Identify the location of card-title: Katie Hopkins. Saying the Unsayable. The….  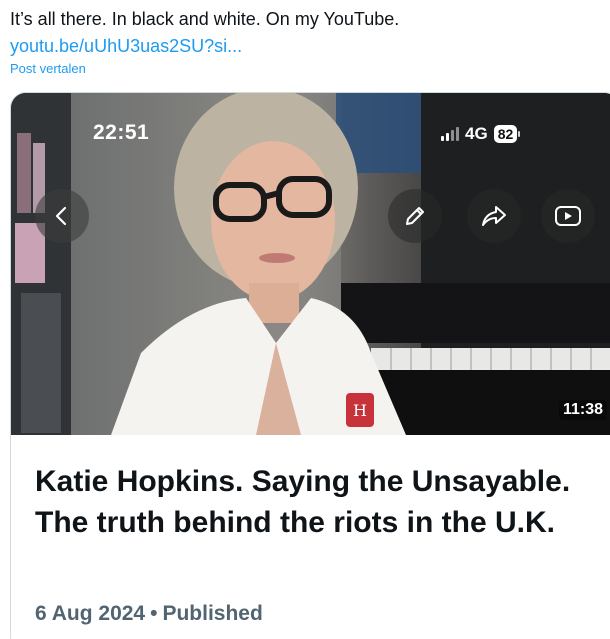
(305, 502).